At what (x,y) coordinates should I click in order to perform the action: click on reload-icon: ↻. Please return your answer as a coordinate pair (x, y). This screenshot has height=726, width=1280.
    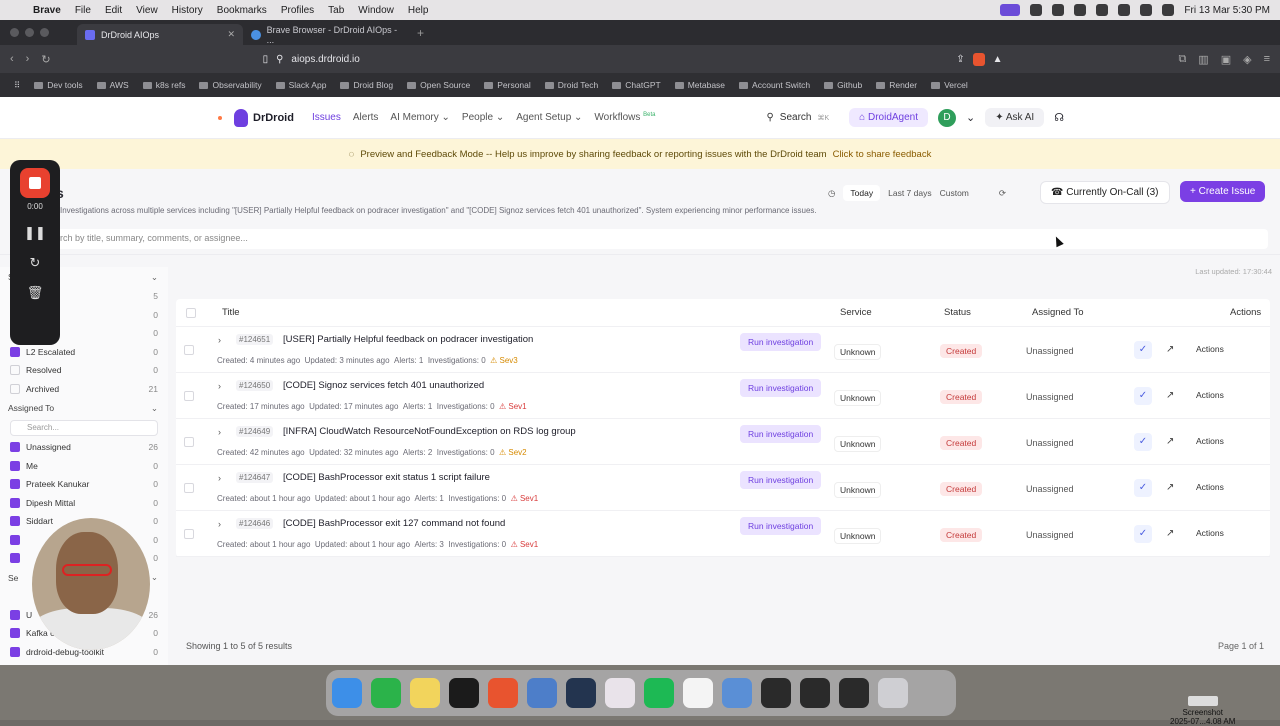
    Looking at the image, I should click on (45, 59).